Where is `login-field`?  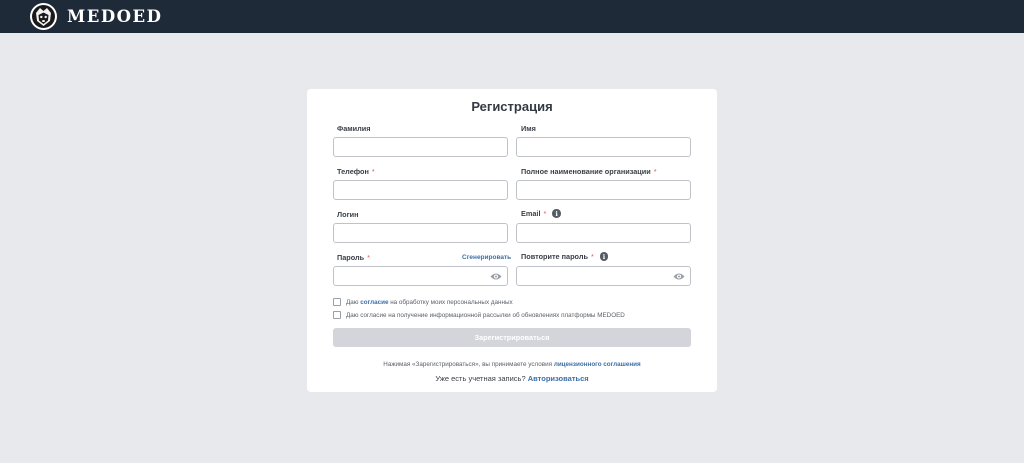 login-field is located at coordinates (420, 233).